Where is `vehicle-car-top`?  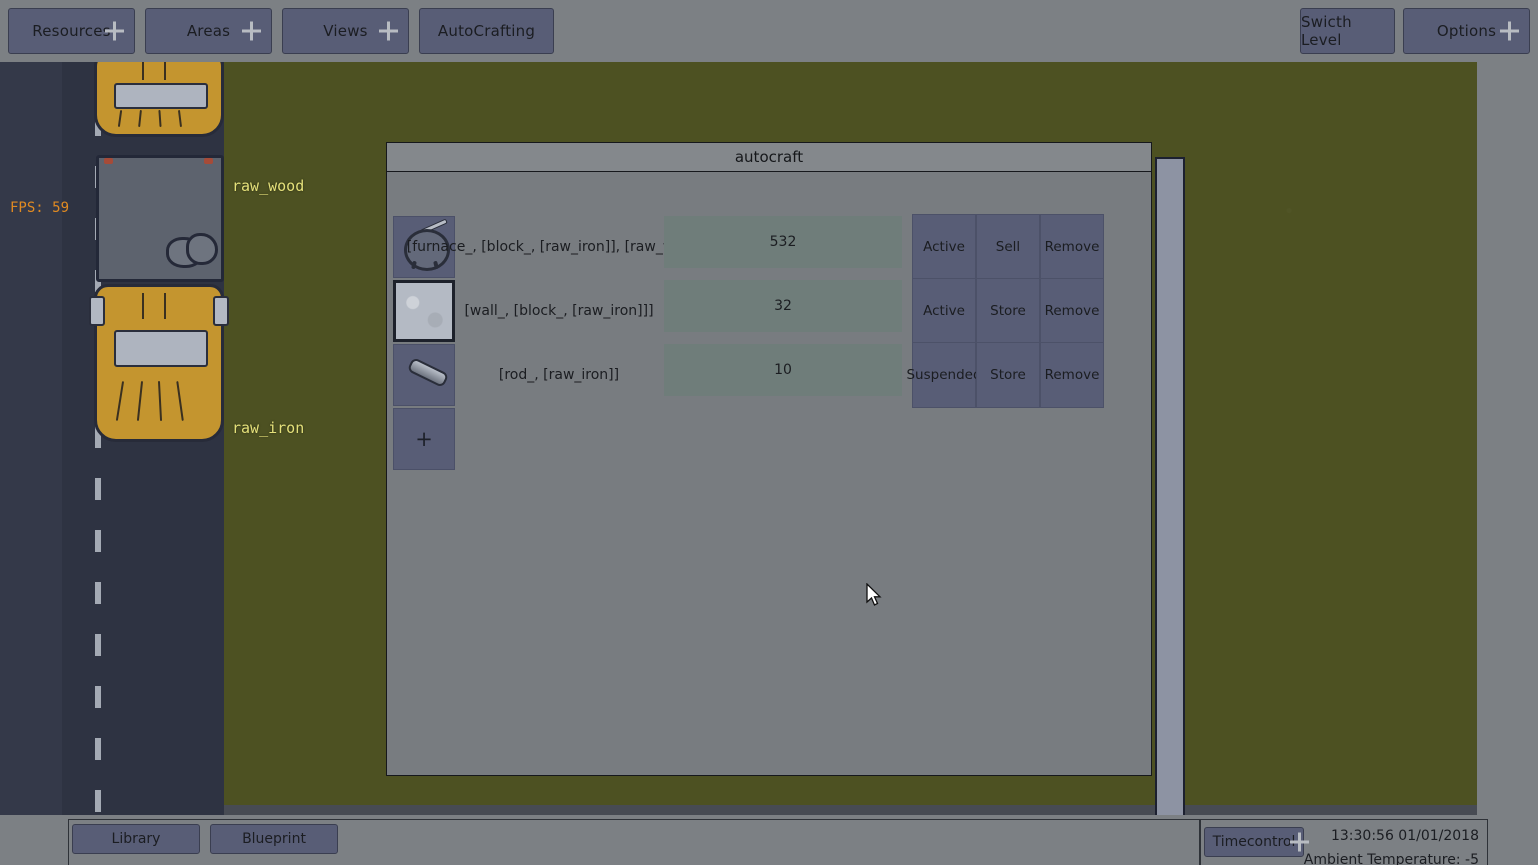
vehicle-car-top is located at coordinates (159, 99).